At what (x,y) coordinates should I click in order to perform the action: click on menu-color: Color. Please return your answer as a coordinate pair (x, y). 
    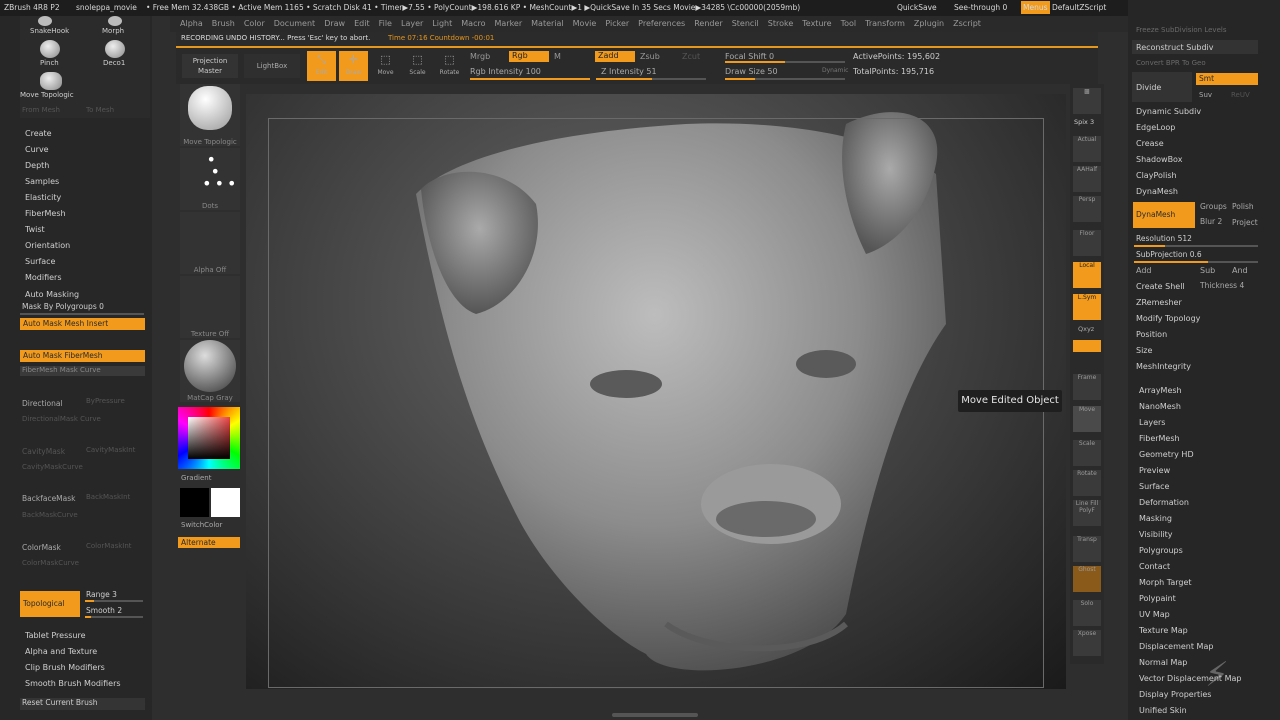
    Looking at the image, I should click on (254, 24).